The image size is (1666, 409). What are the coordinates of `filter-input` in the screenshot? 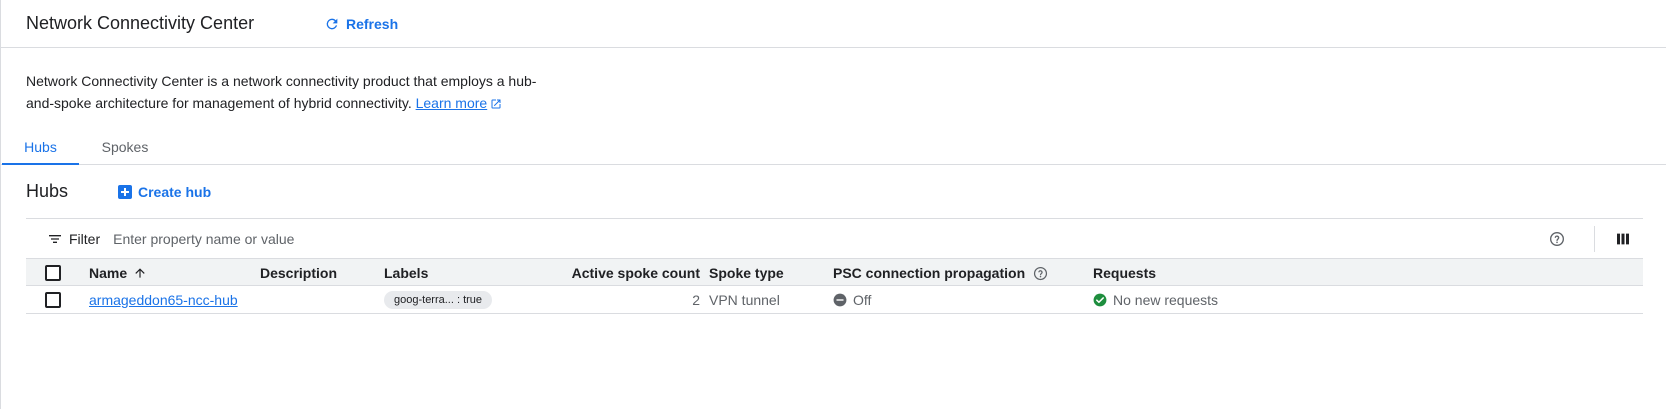 It's located at (413, 238).